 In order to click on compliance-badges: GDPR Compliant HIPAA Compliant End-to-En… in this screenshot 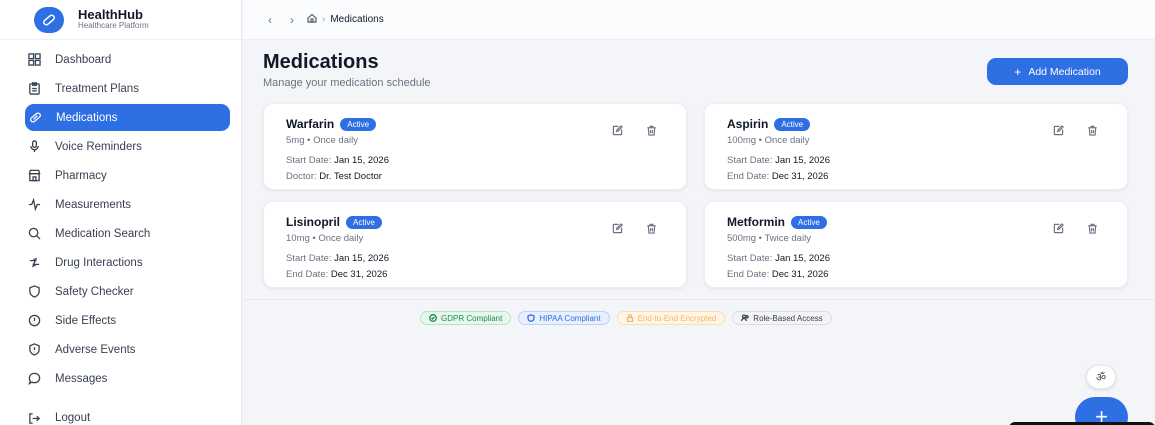, I will do `click(629, 318)`.